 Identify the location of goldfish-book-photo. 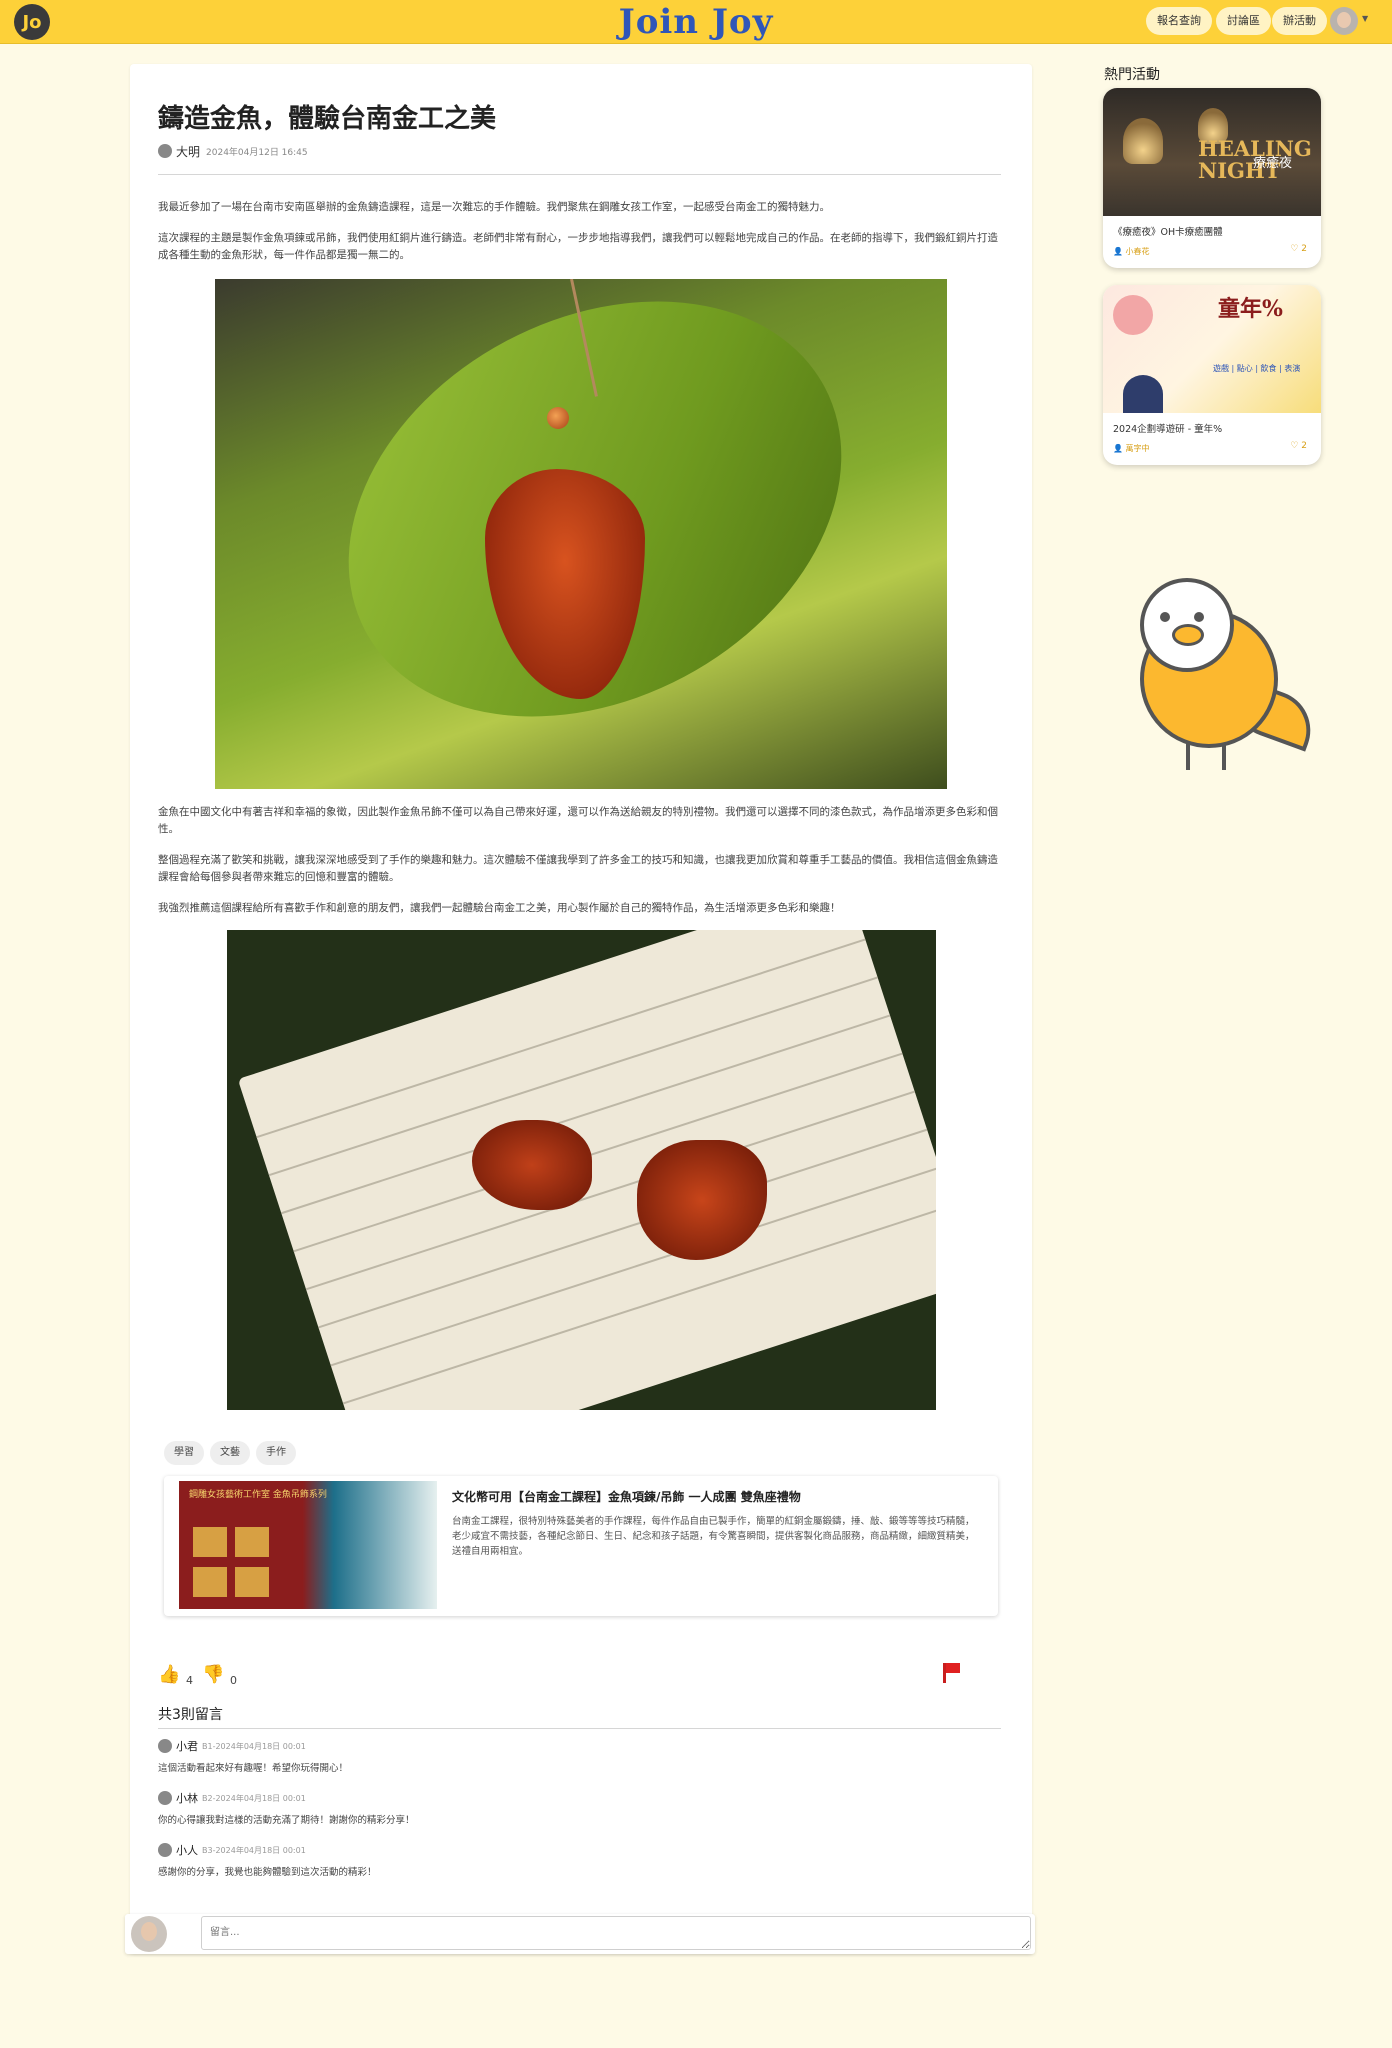
(581, 1170).